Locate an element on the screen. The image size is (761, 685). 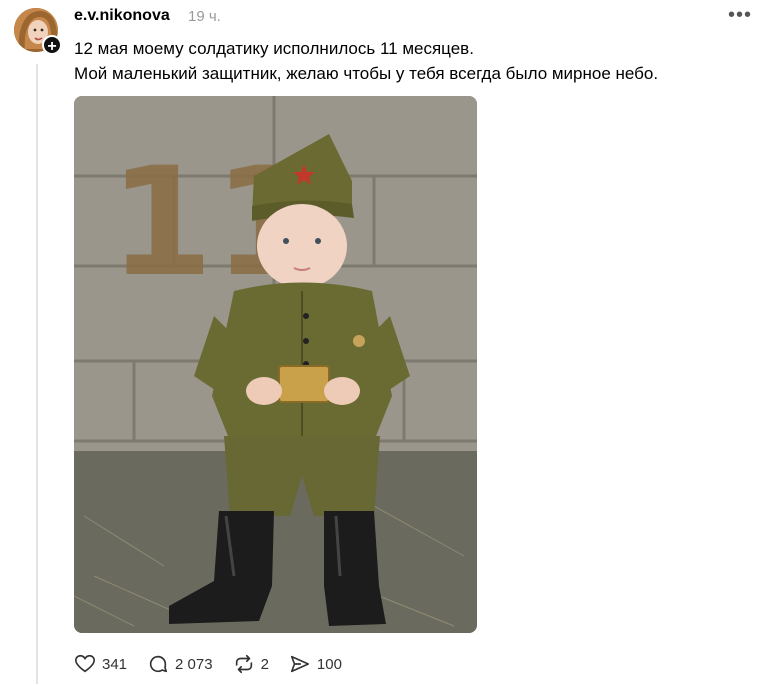
post-time: 19 ч. is located at coordinates (204, 16).